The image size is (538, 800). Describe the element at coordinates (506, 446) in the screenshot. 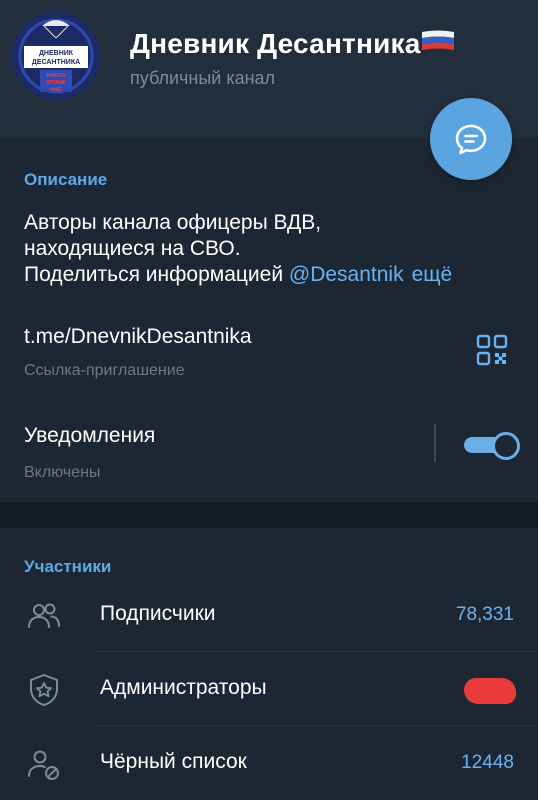

I see `toggle-knob` at that location.